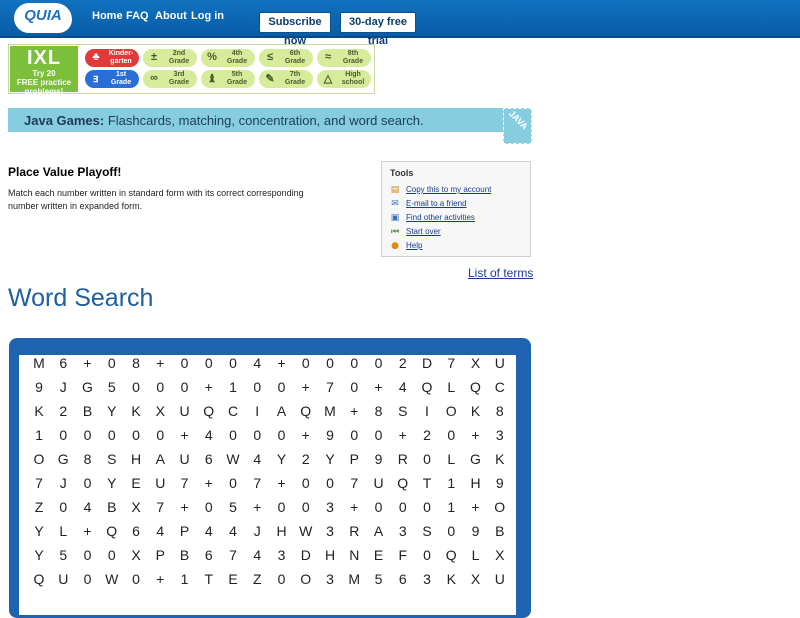  Describe the element at coordinates (136, 487) in the screenshot. I see `grid-cell: E` at that location.